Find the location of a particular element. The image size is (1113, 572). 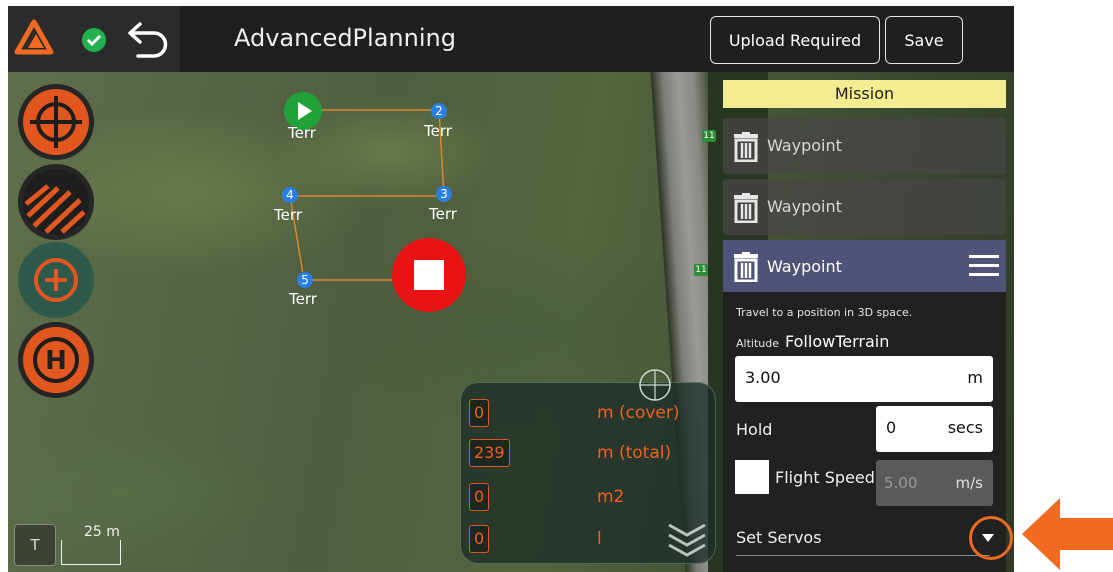

scale-bar is located at coordinates (91, 552).